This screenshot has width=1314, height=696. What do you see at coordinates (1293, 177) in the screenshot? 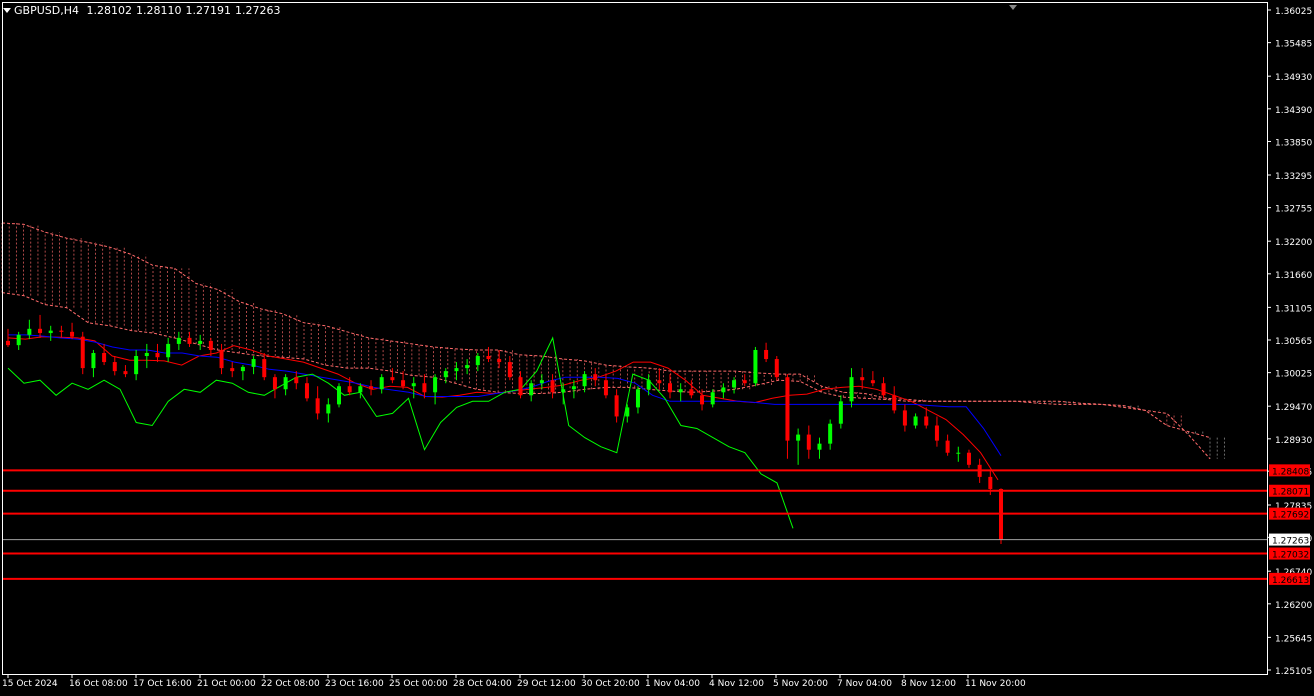
I see `price-tick-label: 1.33295` at bounding box center [1293, 177].